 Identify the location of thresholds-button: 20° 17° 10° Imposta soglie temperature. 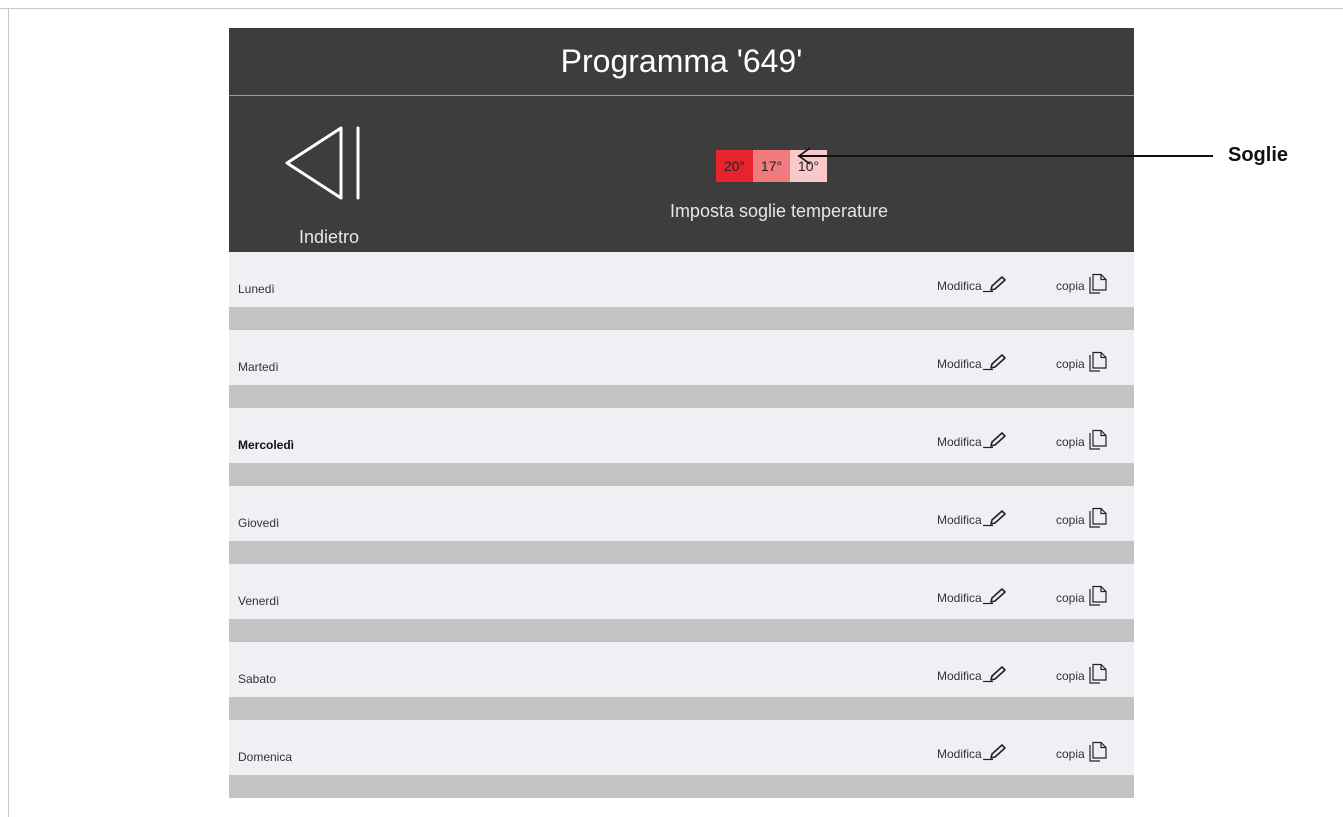
(779, 174).